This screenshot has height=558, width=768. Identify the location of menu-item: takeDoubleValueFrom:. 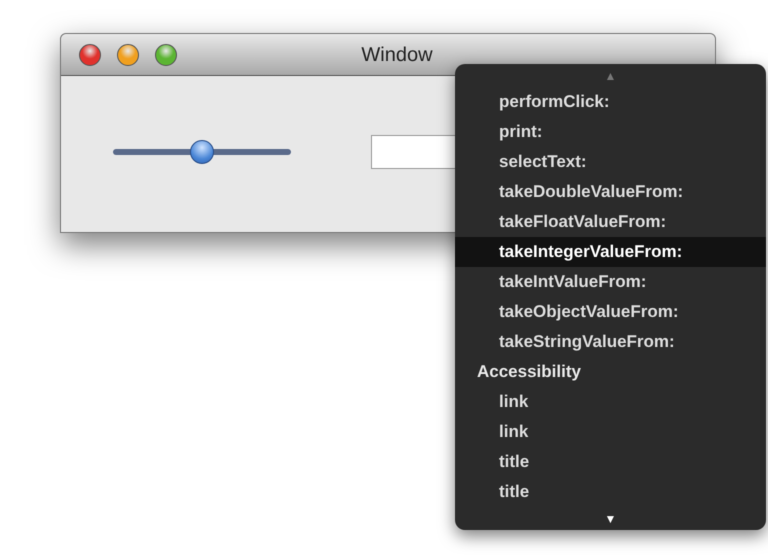
(610, 192).